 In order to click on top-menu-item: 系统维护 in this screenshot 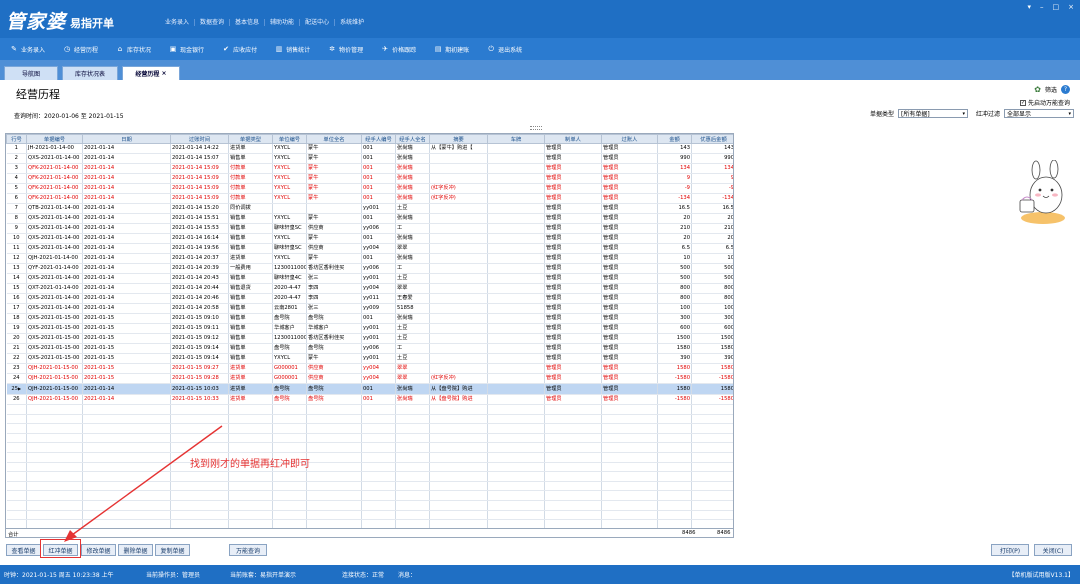, I will do `click(352, 22)`.